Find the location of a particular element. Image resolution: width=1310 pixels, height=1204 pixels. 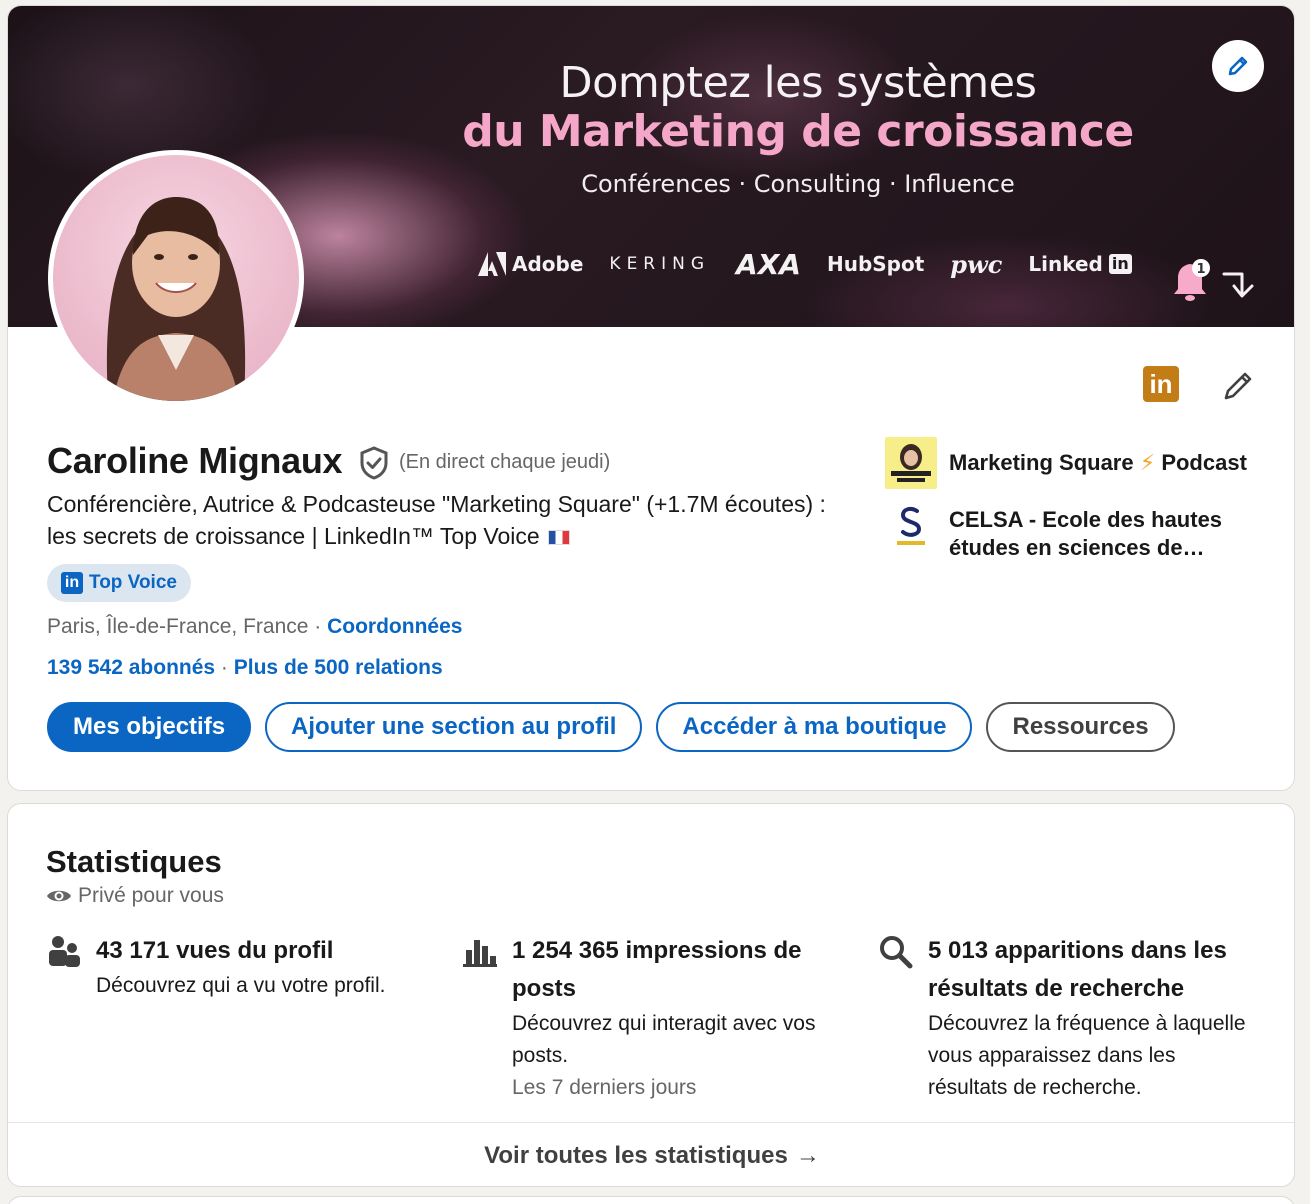

org-suffix: Podcast is located at coordinates (1204, 462).